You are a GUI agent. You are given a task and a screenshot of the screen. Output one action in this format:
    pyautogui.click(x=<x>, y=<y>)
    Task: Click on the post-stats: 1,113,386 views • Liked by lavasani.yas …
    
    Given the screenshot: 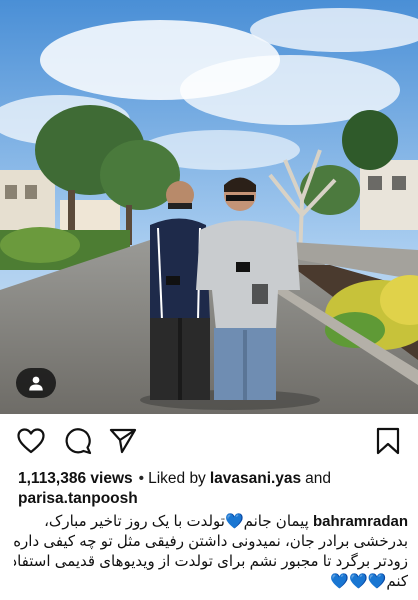 What is the action you would take?
    pyautogui.click(x=213, y=480)
    